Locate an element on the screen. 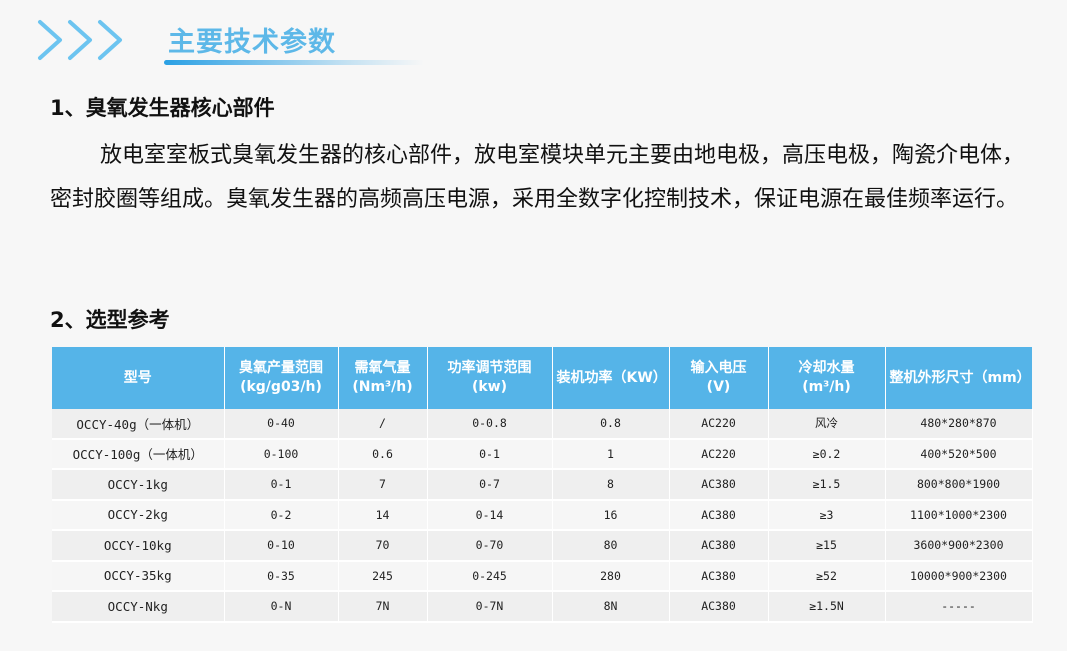 This screenshot has height=651, width=1067. title-underline is located at coordinates (294, 62).